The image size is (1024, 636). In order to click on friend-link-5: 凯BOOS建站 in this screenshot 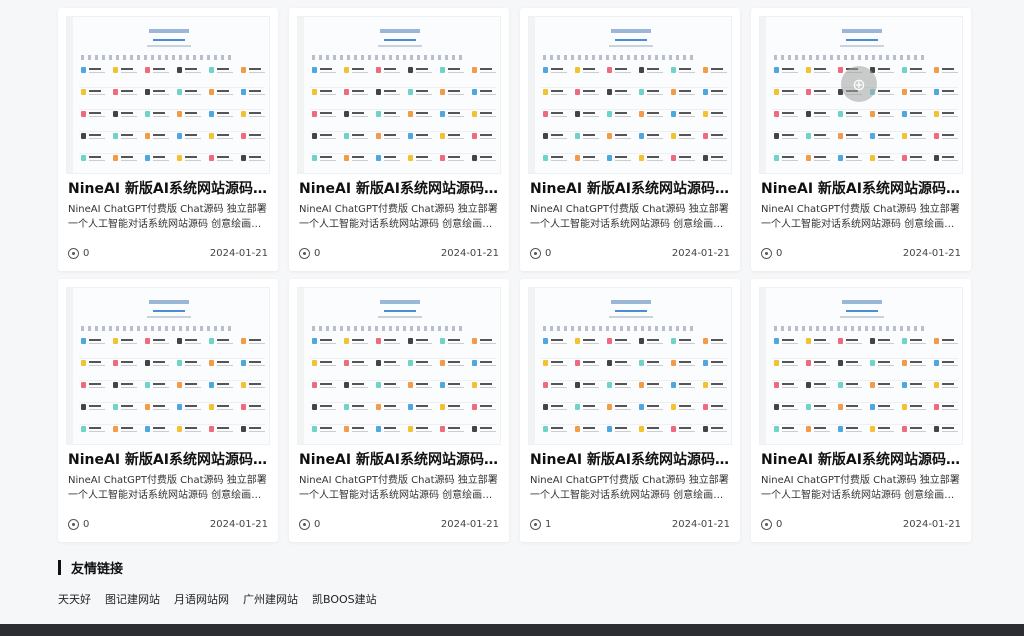, I will do `click(344, 599)`.